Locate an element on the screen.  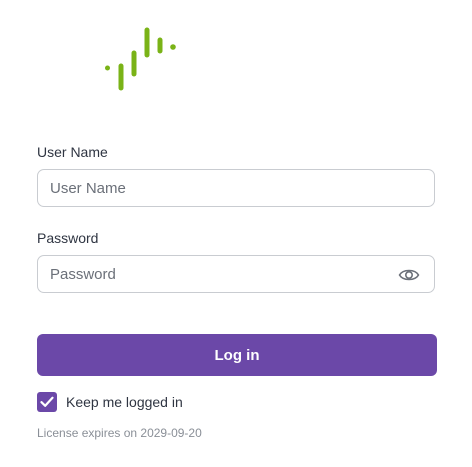
username-field-container is located at coordinates (236, 188).